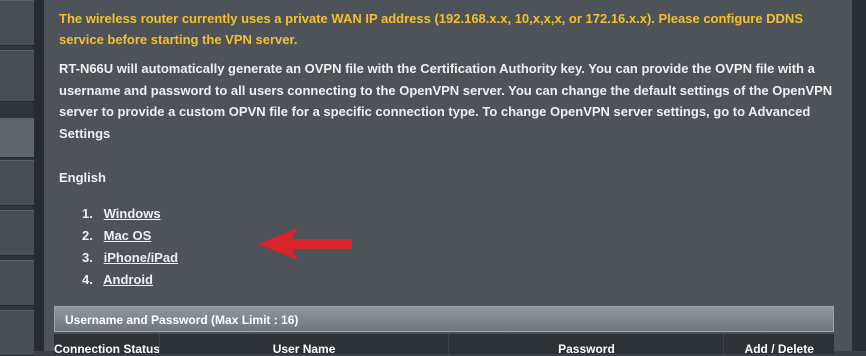  I want to click on users-table-title: Username and Password (Max Limit : 16), so click(444, 319).